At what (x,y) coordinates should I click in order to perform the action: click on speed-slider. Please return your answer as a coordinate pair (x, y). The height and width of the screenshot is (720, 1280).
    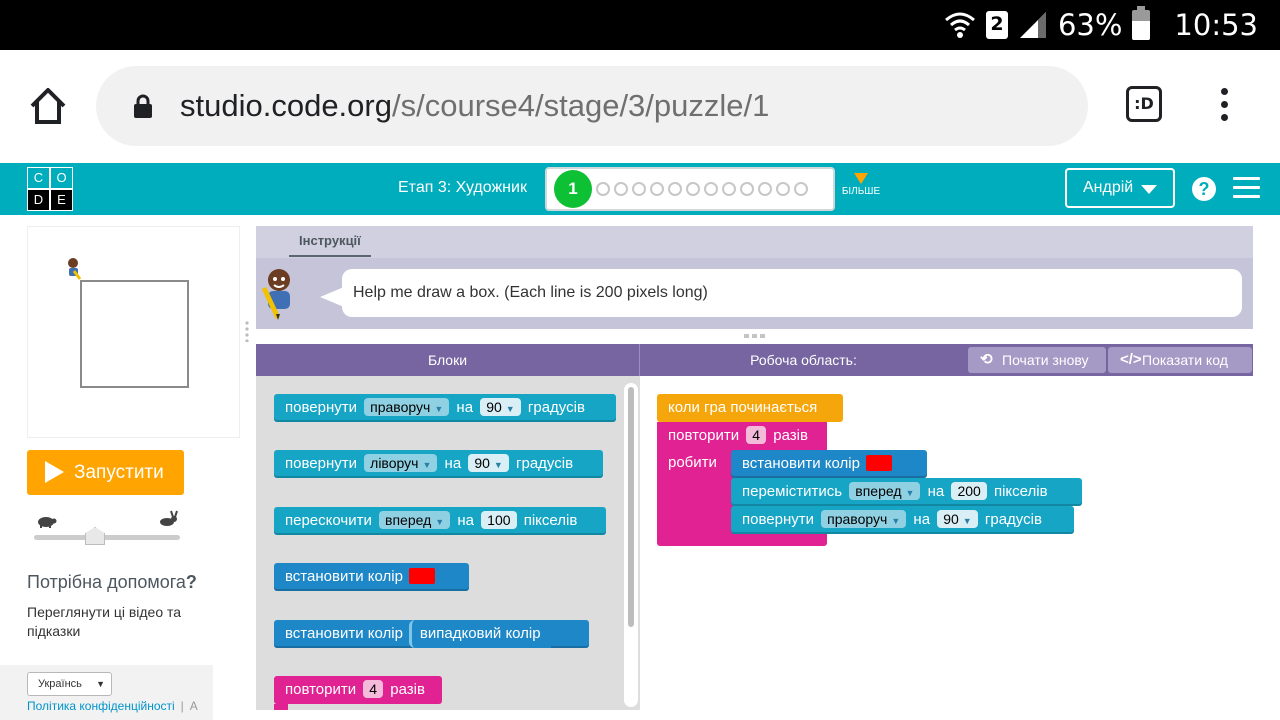
    Looking at the image, I should click on (107, 525).